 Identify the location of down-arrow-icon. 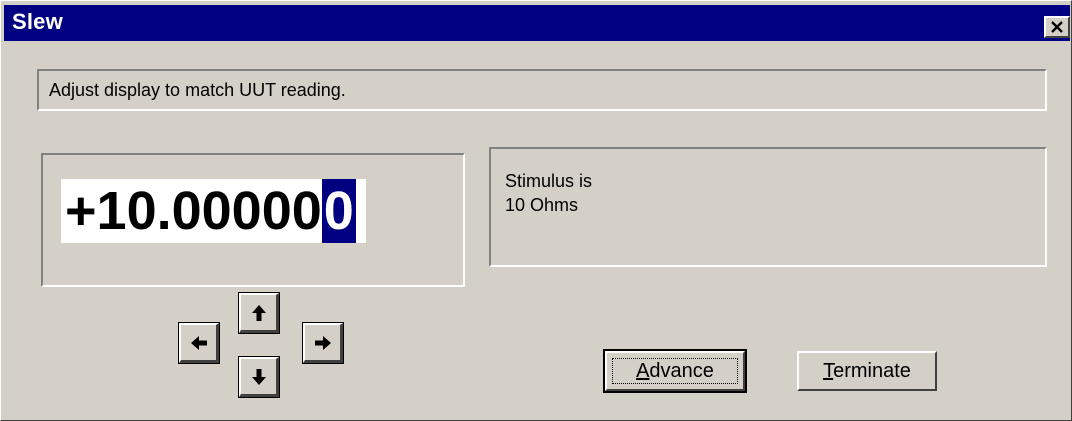
(258, 376).